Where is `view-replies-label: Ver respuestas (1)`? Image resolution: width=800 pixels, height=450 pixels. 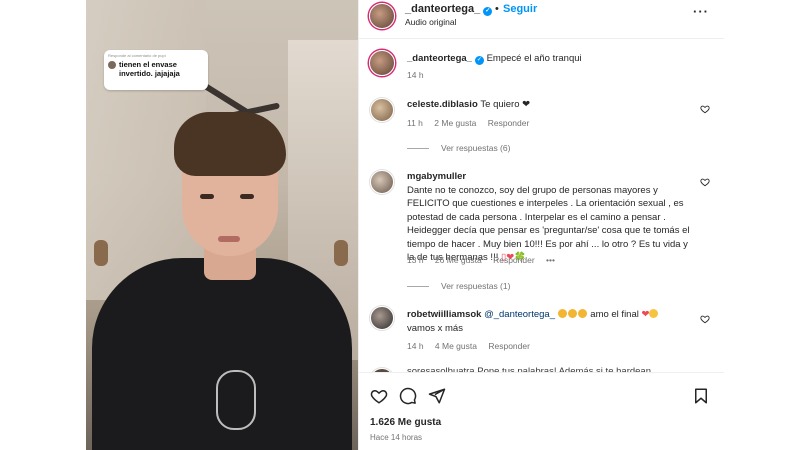
view-replies-label: Ver respuestas (1) is located at coordinates (475, 286).